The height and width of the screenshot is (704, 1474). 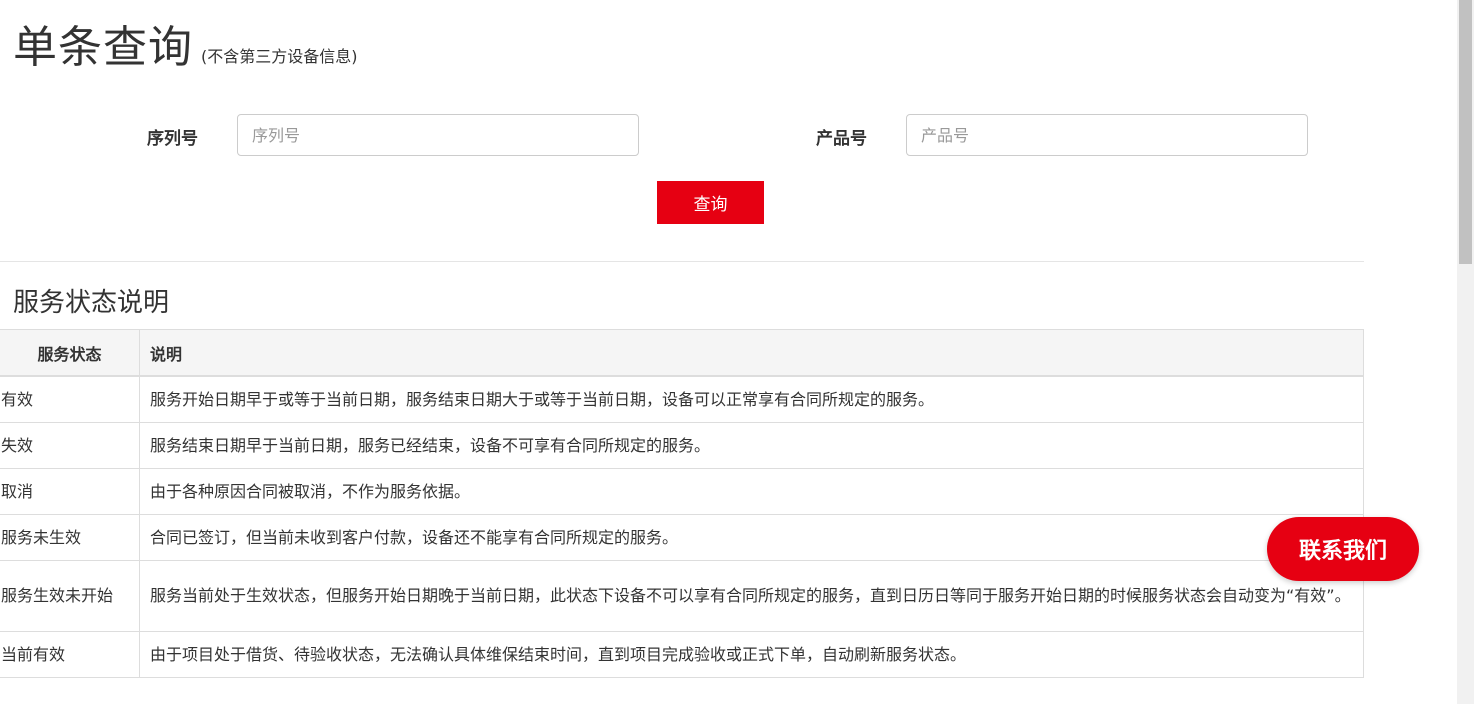 I want to click on page-title: 单条查询, so click(x=103, y=47).